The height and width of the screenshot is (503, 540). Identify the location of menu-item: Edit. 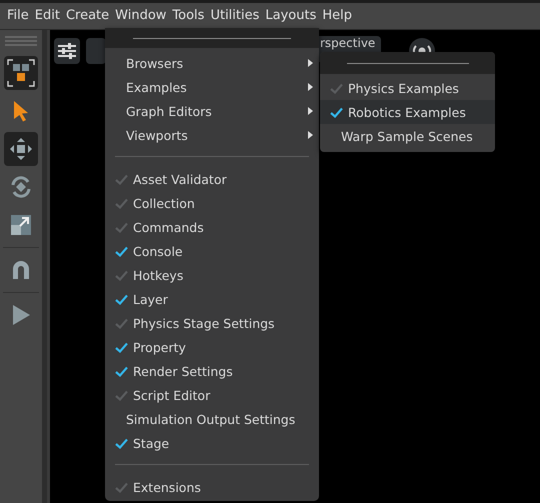
(47, 16).